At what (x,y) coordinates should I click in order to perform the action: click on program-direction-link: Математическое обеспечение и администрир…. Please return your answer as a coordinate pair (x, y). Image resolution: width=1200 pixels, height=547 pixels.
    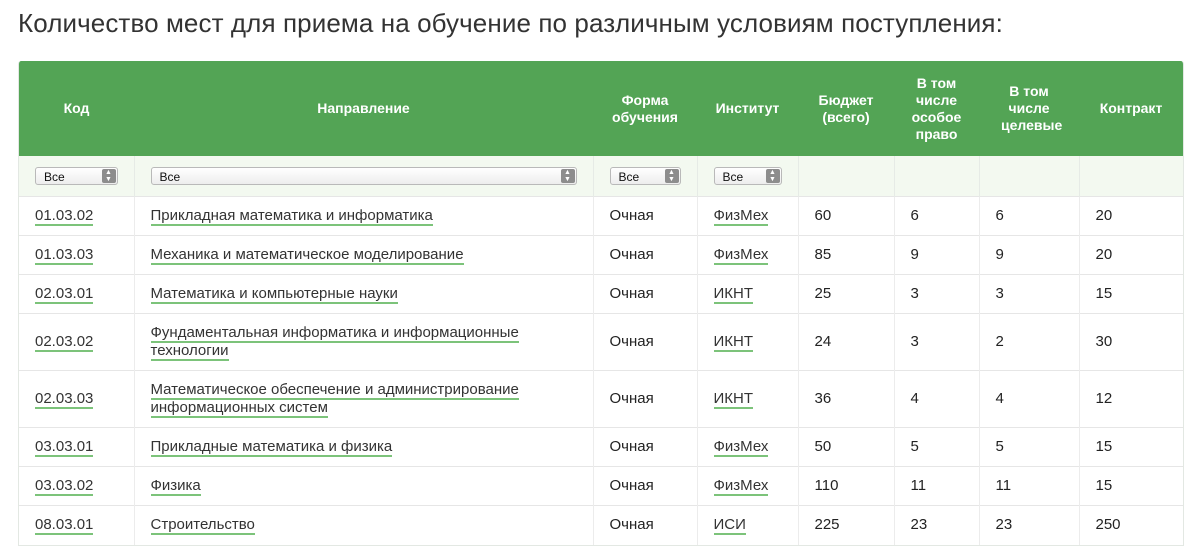
    Looking at the image, I should click on (334, 399).